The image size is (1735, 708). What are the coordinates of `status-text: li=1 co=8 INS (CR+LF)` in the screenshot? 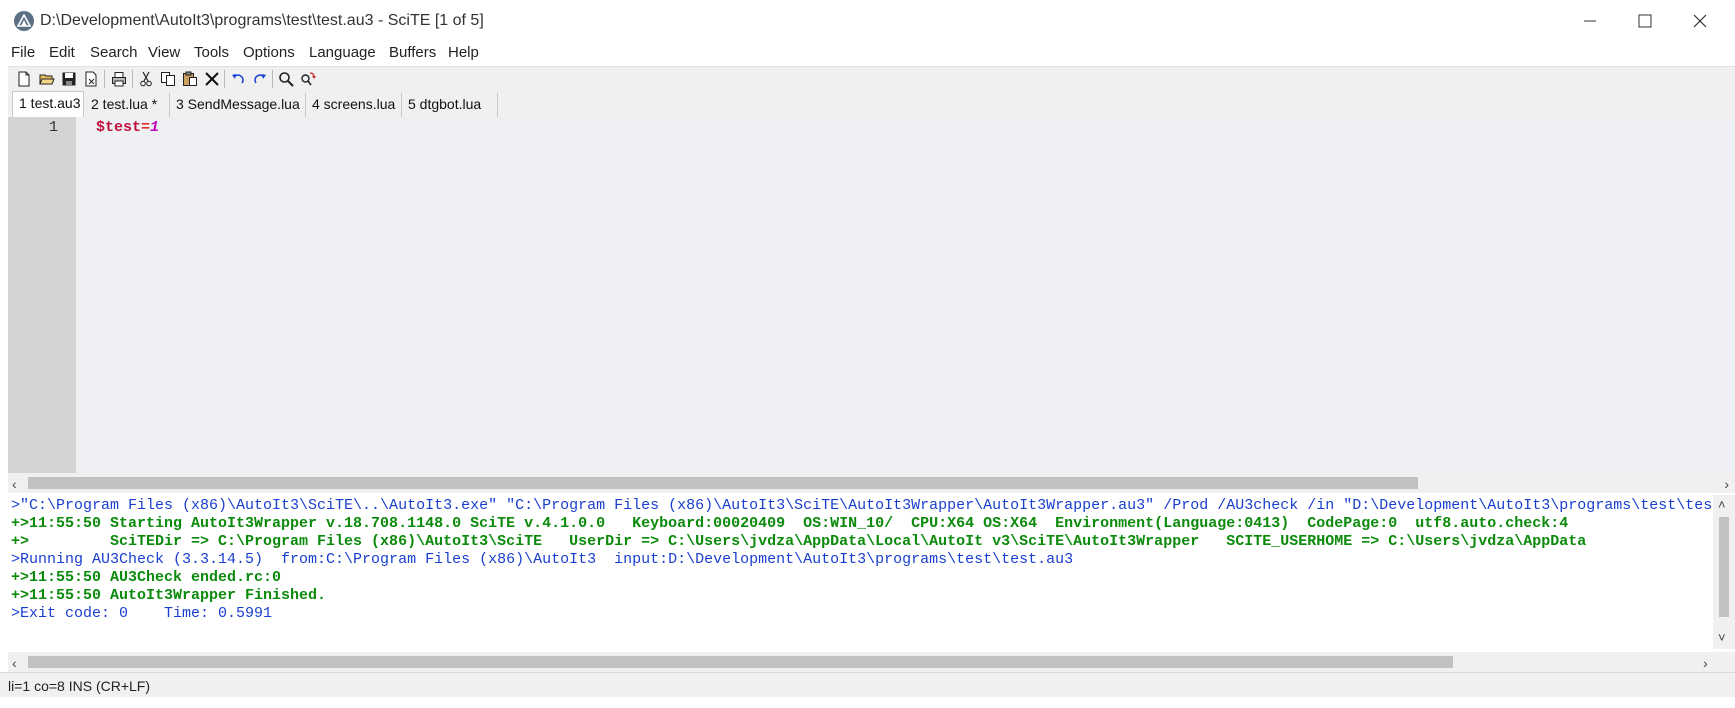 It's located at (79, 686).